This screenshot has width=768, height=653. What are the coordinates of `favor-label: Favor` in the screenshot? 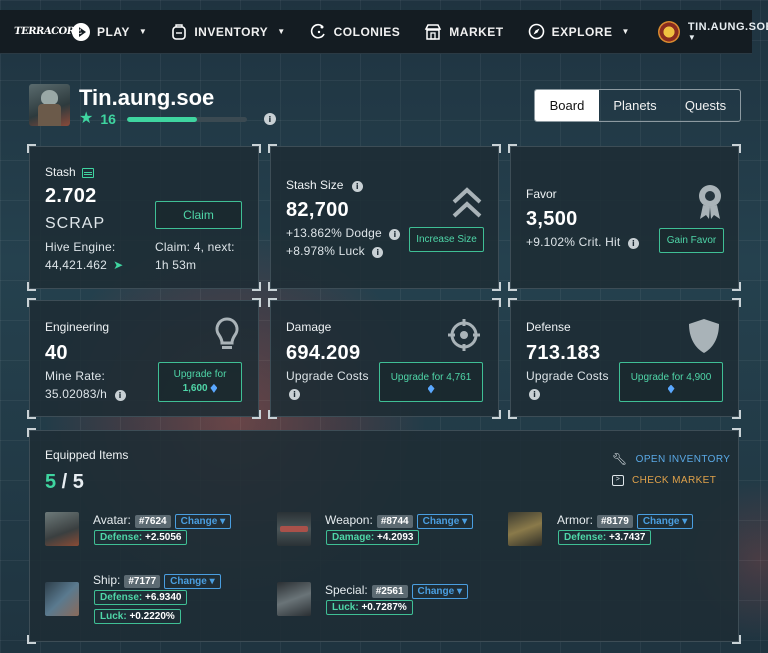 It's located at (541, 194).